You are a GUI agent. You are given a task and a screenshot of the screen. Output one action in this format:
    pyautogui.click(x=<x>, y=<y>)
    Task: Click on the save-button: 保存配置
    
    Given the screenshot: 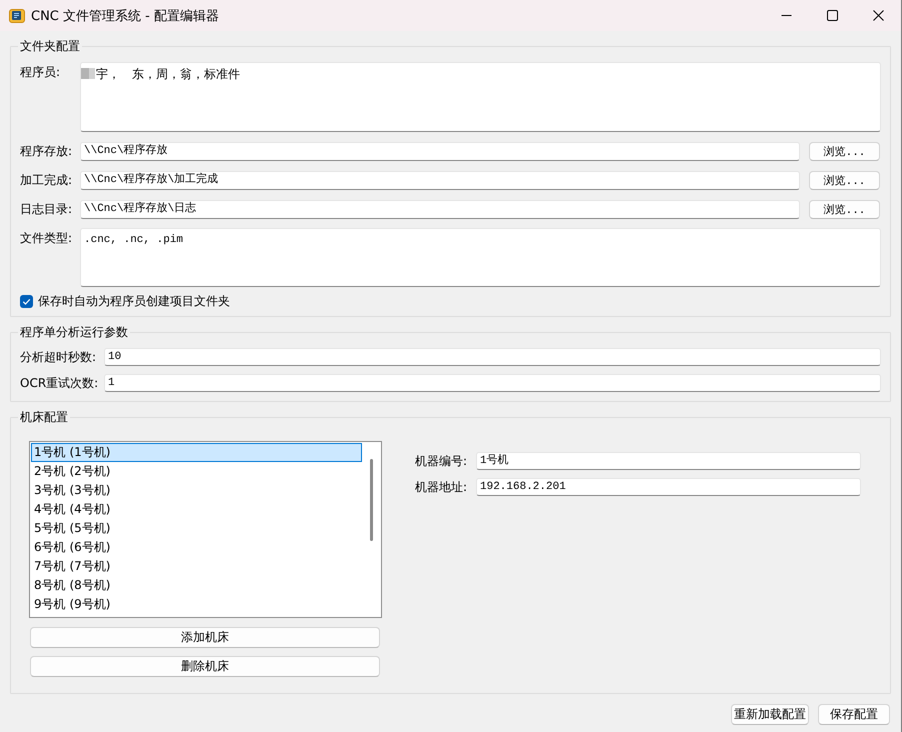 What is the action you would take?
    pyautogui.click(x=854, y=714)
    